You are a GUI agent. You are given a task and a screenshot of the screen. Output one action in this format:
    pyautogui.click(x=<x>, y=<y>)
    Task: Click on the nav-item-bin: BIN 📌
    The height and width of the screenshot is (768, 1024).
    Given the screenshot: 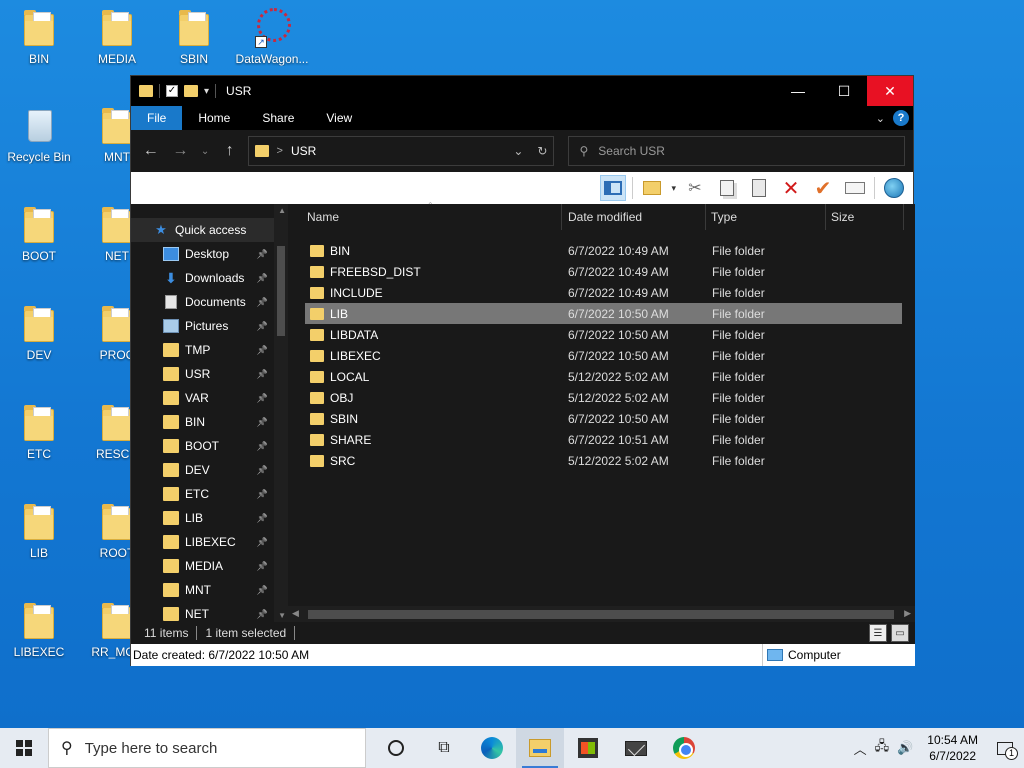 What is the action you would take?
    pyautogui.click(x=202, y=422)
    